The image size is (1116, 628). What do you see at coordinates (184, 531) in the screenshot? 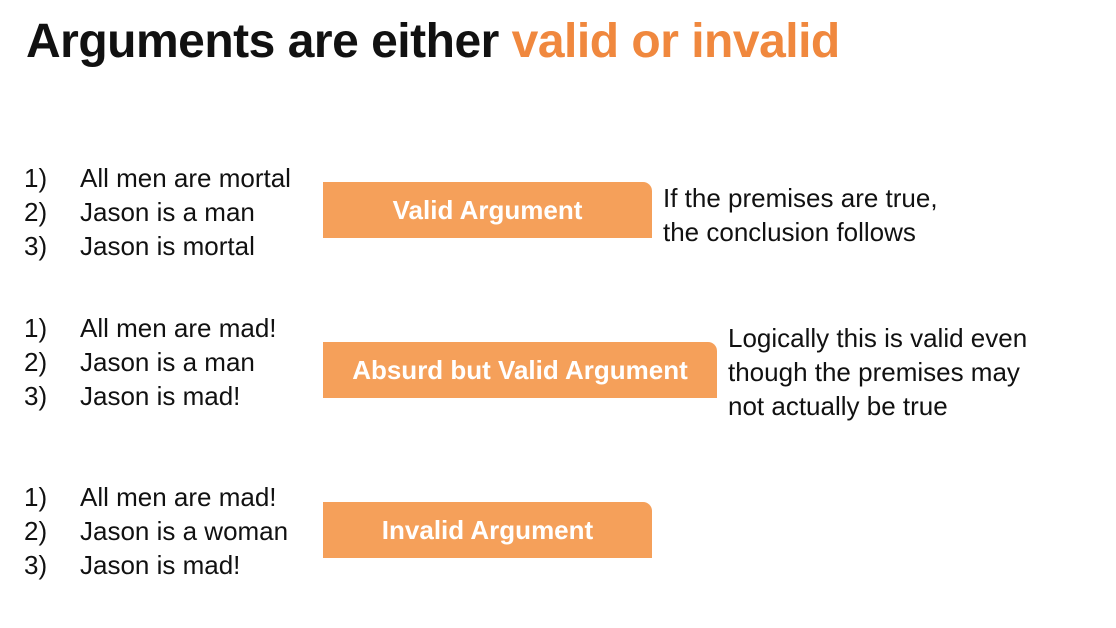
I see `item-text: Jason is a woman` at bounding box center [184, 531].